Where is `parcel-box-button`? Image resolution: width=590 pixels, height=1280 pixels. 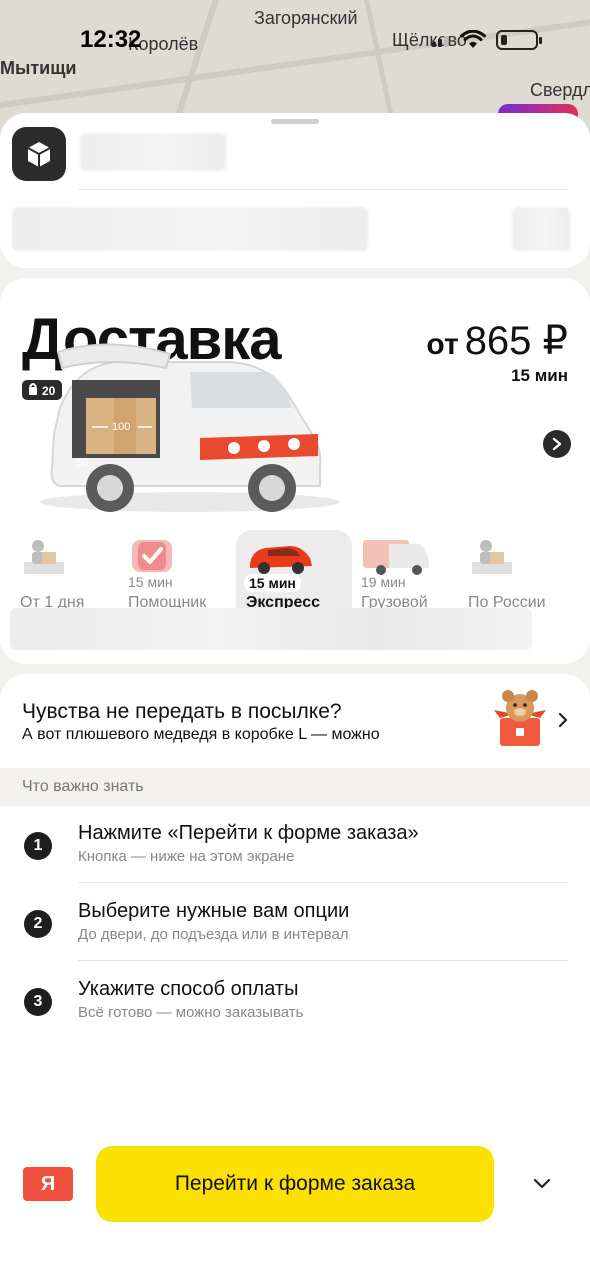
parcel-box-button is located at coordinates (39, 154).